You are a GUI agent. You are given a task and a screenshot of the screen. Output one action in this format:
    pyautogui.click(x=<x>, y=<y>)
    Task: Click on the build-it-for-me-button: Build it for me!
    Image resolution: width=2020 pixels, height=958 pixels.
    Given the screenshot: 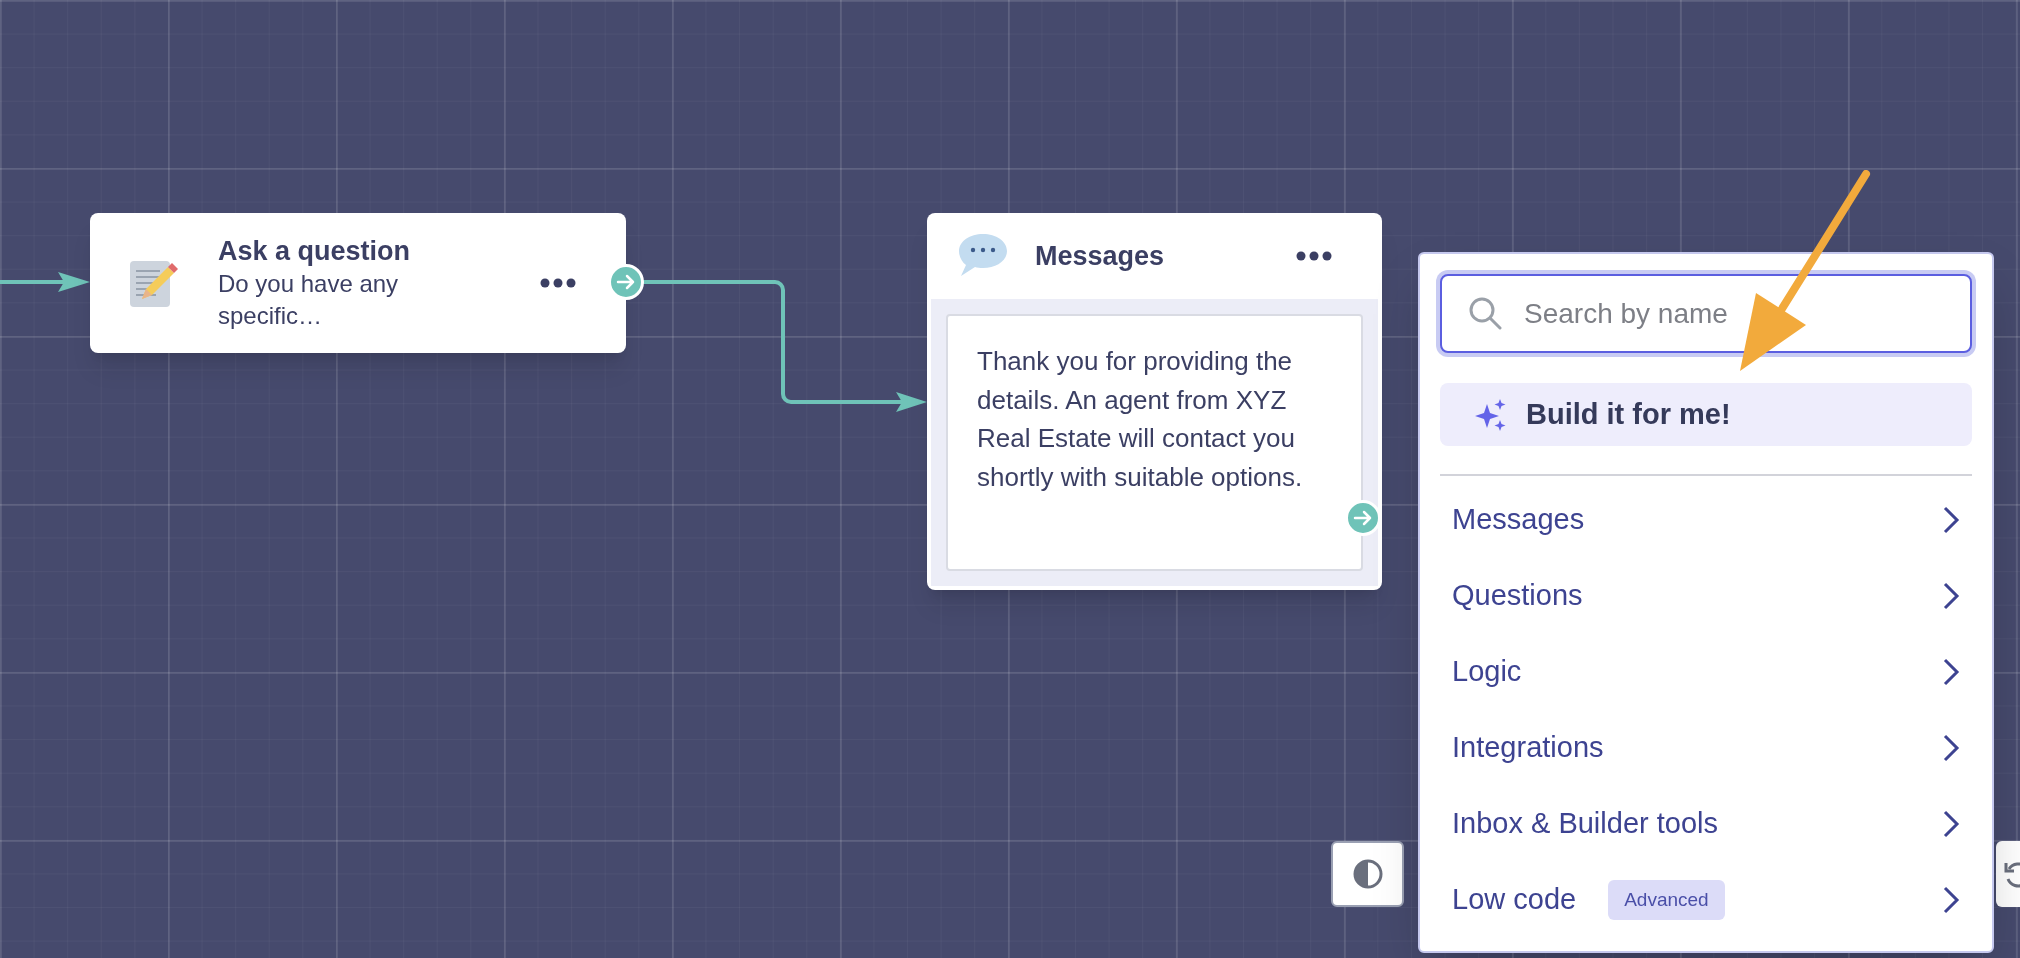 What is the action you would take?
    pyautogui.click(x=1706, y=414)
    